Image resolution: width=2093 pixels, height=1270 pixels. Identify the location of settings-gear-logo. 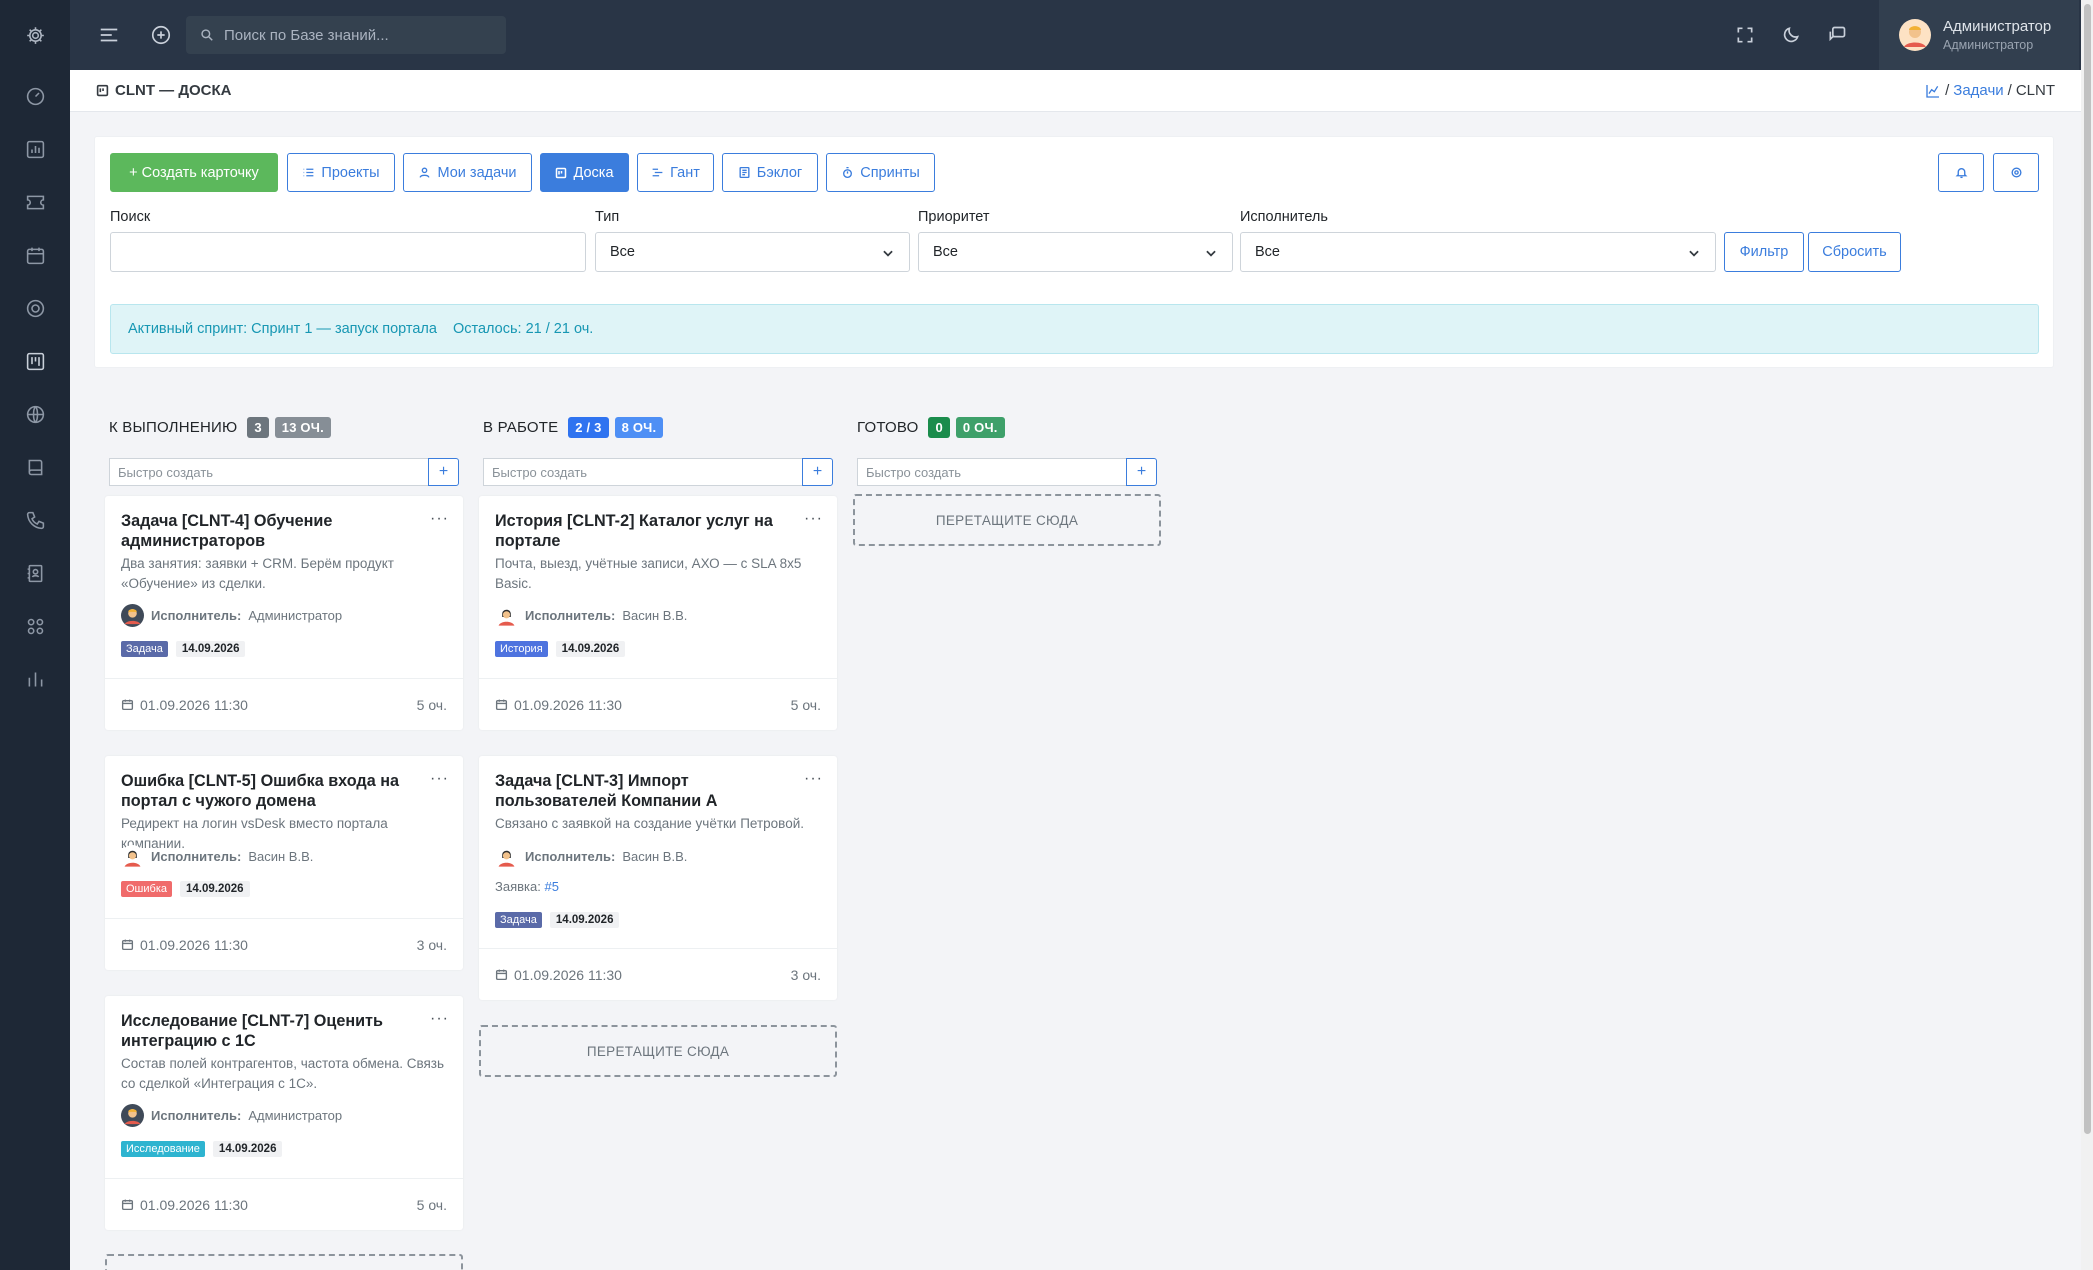
(35, 35).